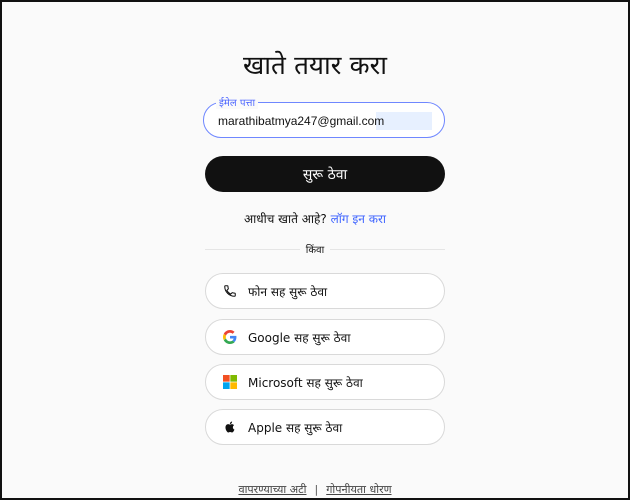  I want to click on continue-with-phone-button: फोन सह सुरू ठेवा, so click(325, 291).